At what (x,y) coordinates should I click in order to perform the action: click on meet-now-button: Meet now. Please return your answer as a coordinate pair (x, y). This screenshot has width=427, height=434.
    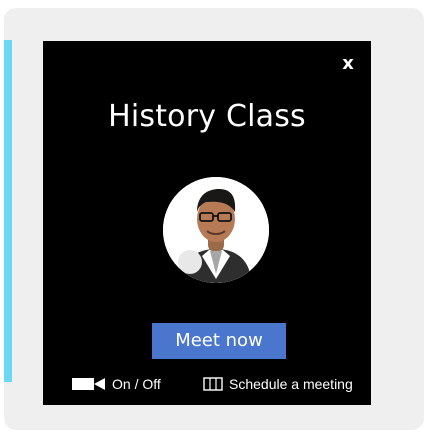
    Looking at the image, I should click on (219, 341).